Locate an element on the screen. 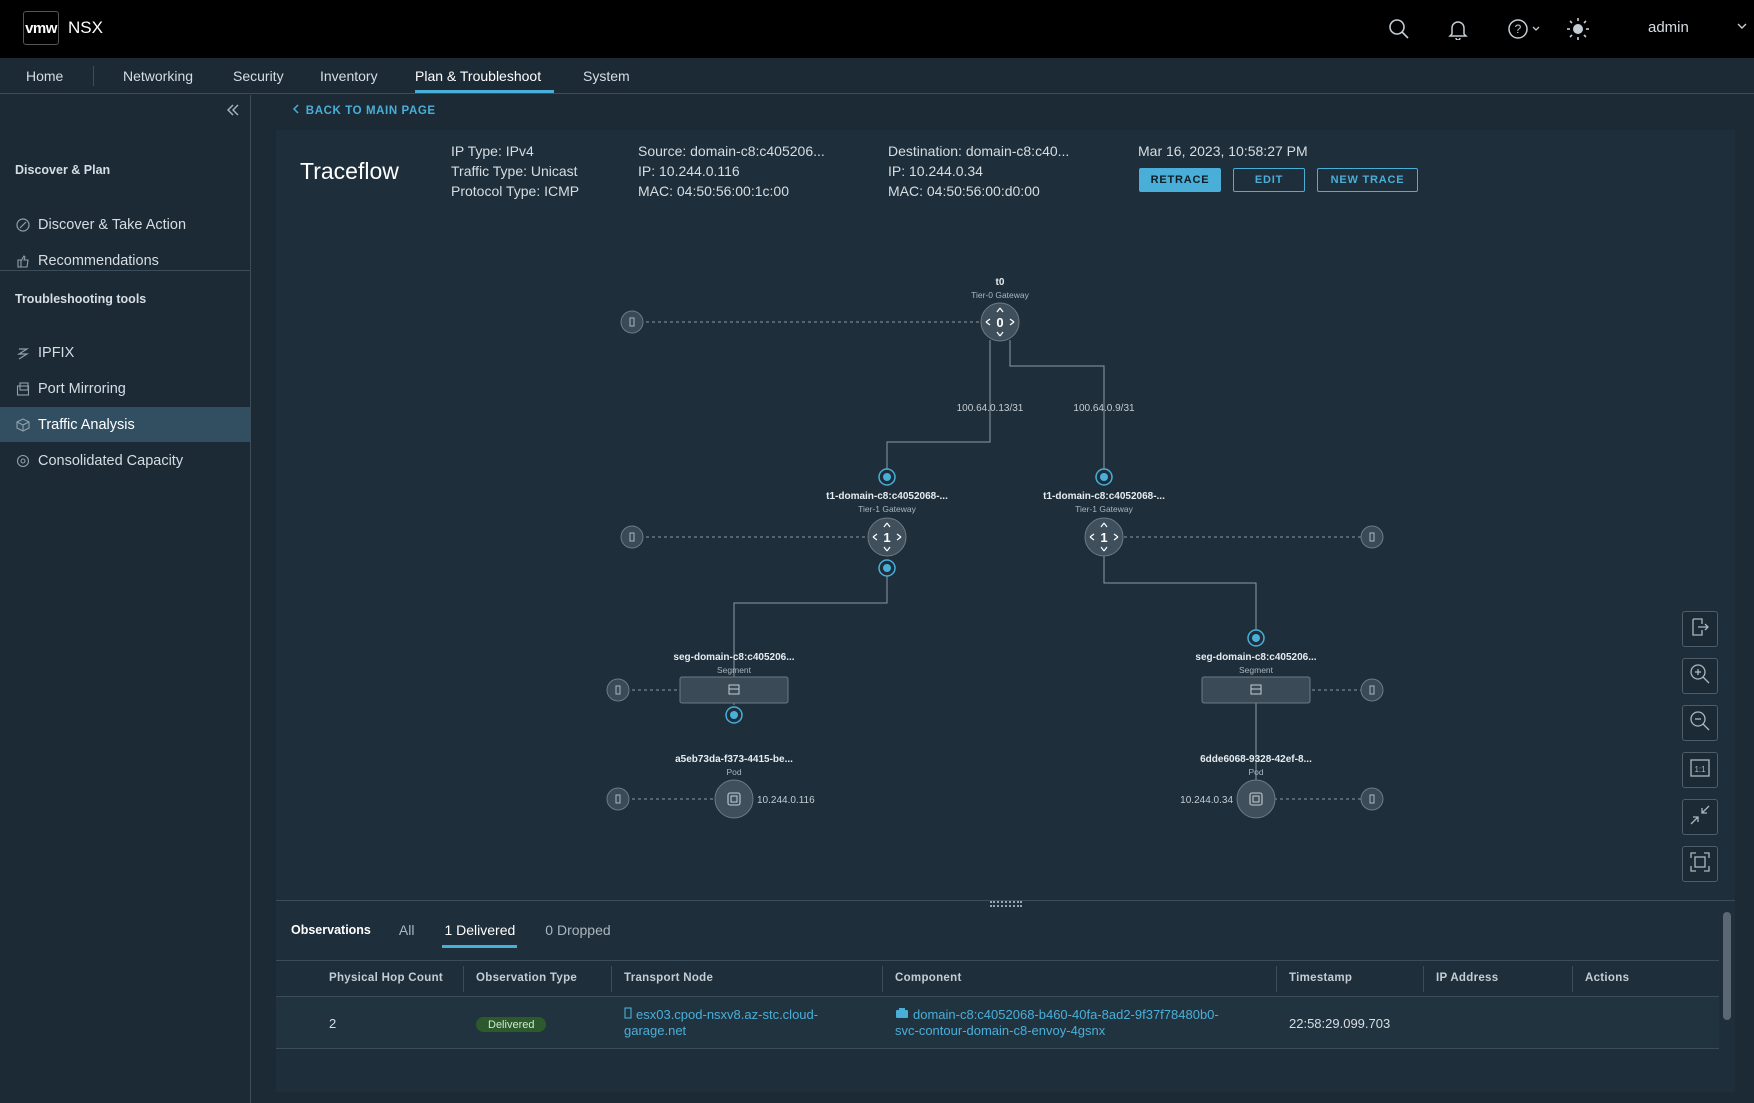  tab-delivered: 1 Delivered is located at coordinates (480, 935).